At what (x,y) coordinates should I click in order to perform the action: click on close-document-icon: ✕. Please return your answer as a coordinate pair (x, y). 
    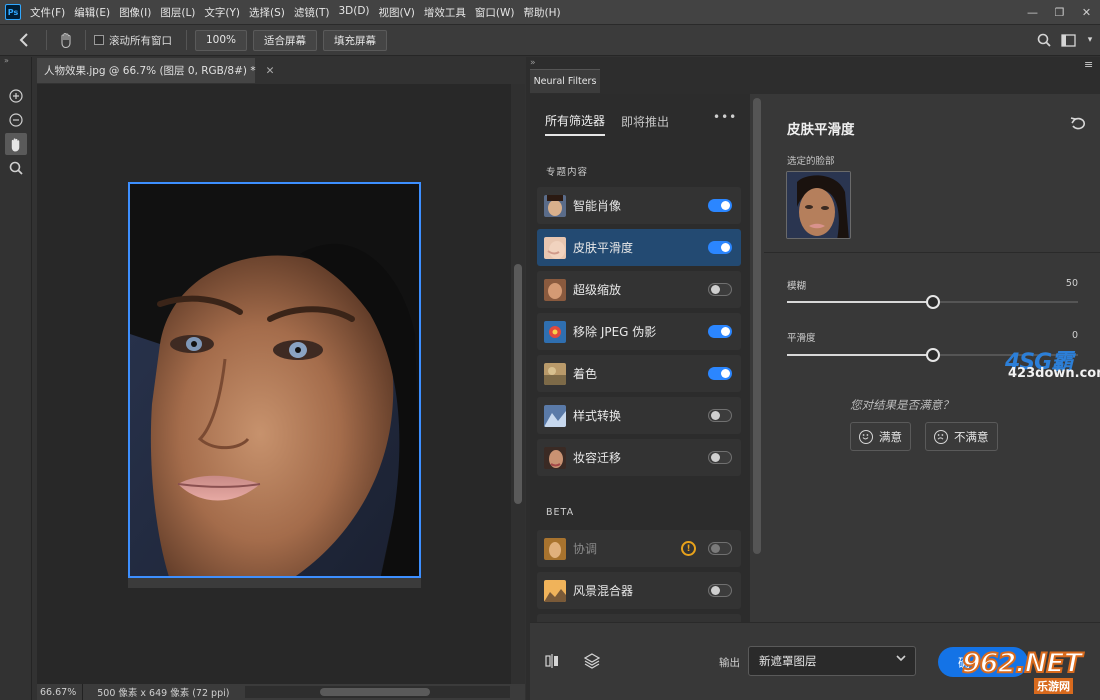
    Looking at the image, I should click on (270, 71).